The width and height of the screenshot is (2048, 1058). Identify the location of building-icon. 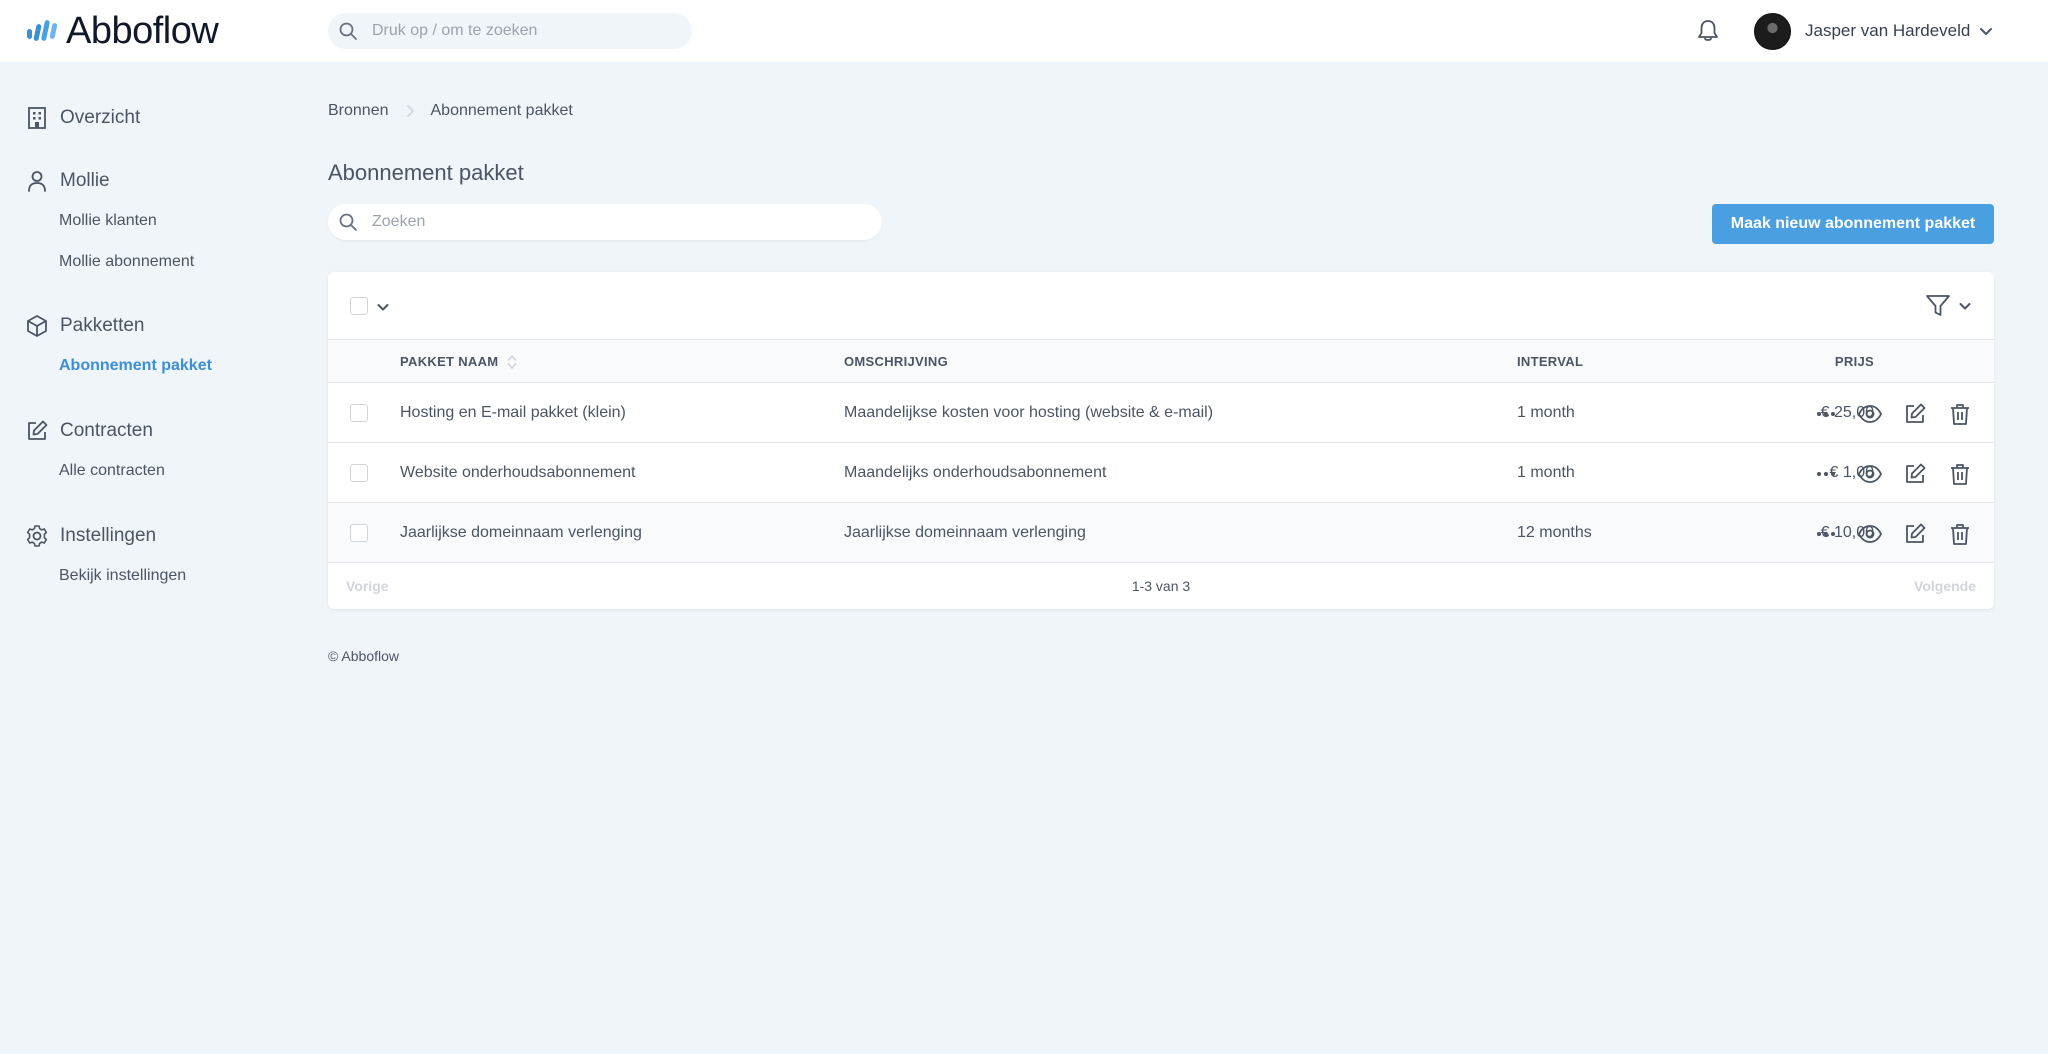
(37, 118).